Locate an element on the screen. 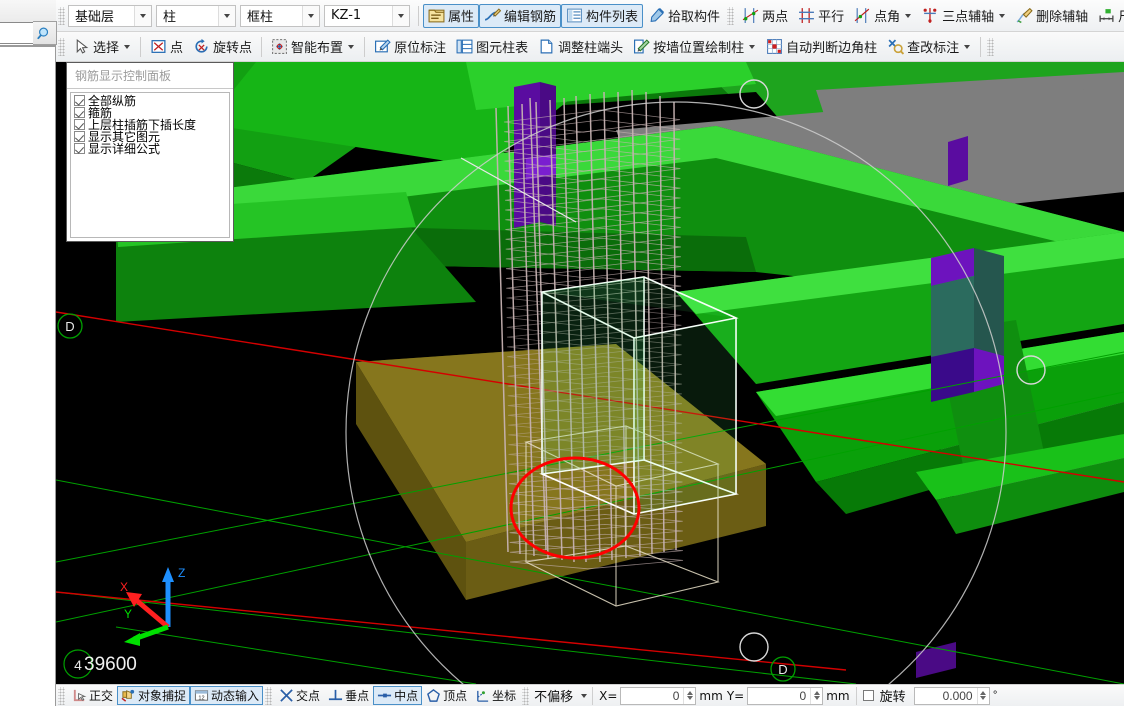  select-label: 选择 is located at coordinates (106, 48).